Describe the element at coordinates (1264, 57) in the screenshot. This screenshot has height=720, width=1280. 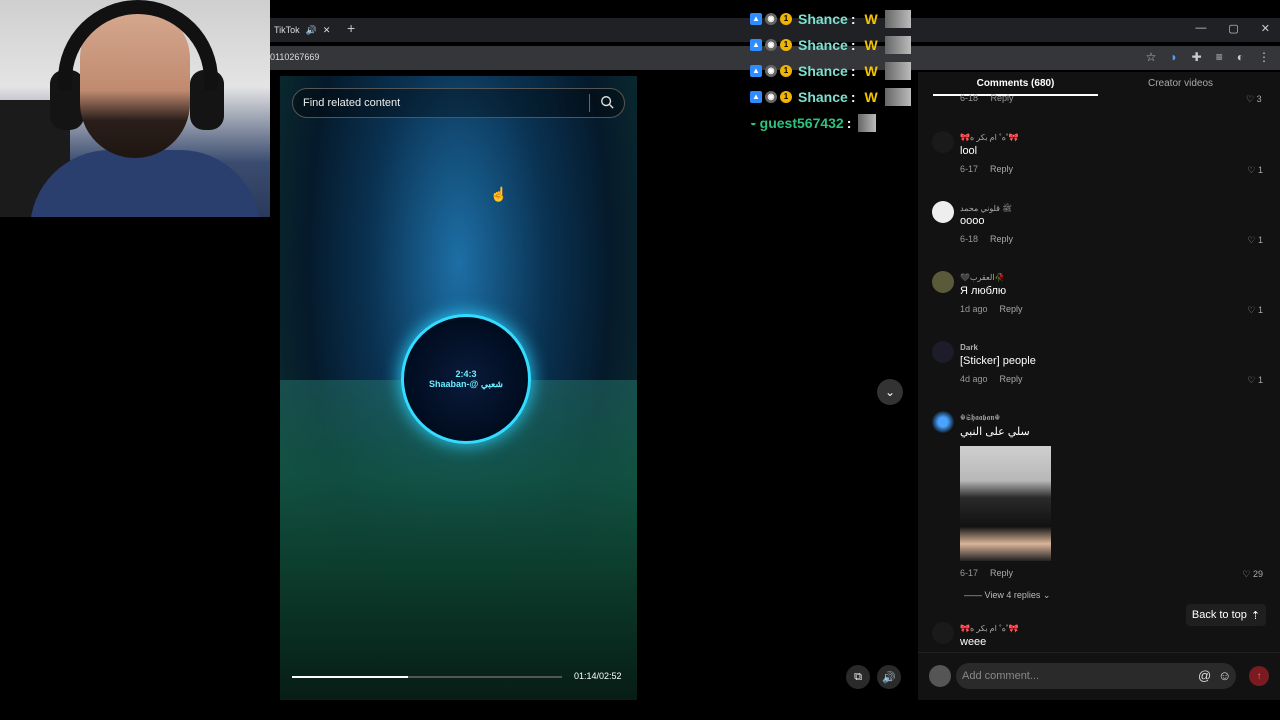
I see `menu-kebab-icon: ⋮` at that location.